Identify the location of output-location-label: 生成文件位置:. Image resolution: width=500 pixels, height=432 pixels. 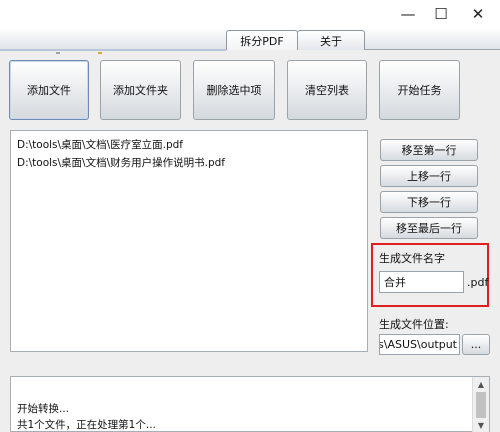
(414, 324).